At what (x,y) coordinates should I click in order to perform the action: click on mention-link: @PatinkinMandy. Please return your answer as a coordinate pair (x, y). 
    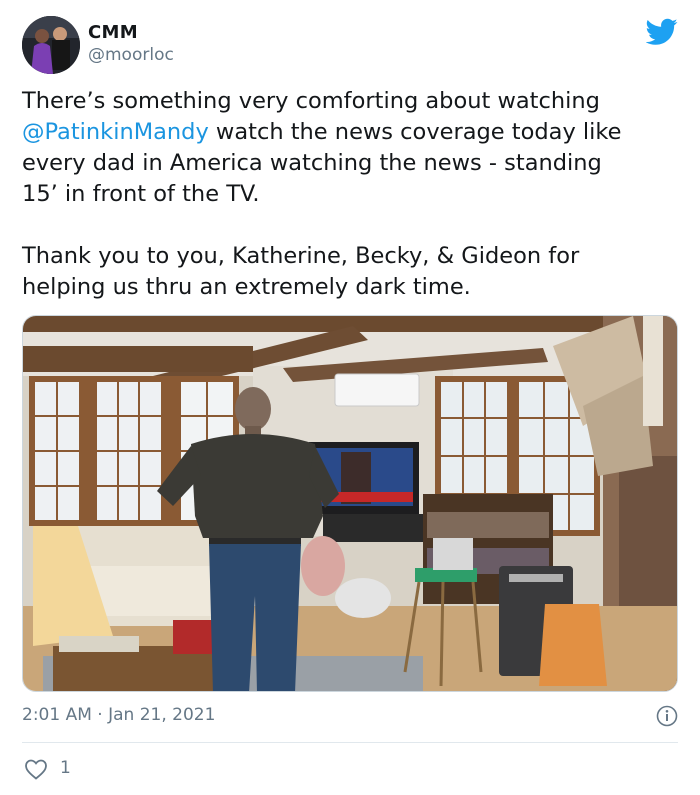
    Looking at the image, I should click on (115, 132).